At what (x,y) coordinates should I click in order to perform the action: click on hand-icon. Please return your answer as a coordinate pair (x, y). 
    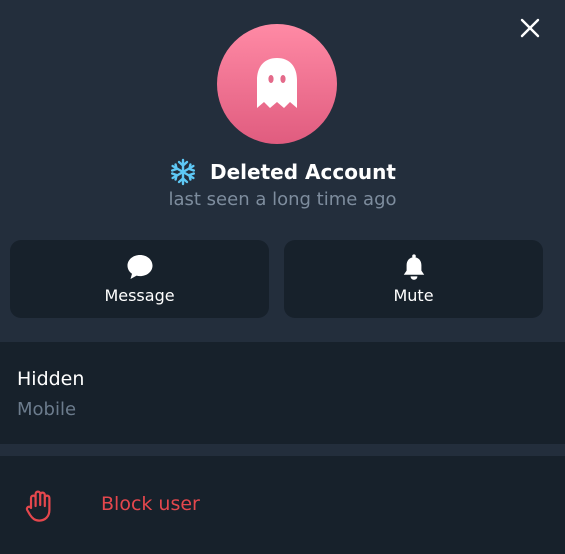
    Looking at the image, I should click on (38, 506).